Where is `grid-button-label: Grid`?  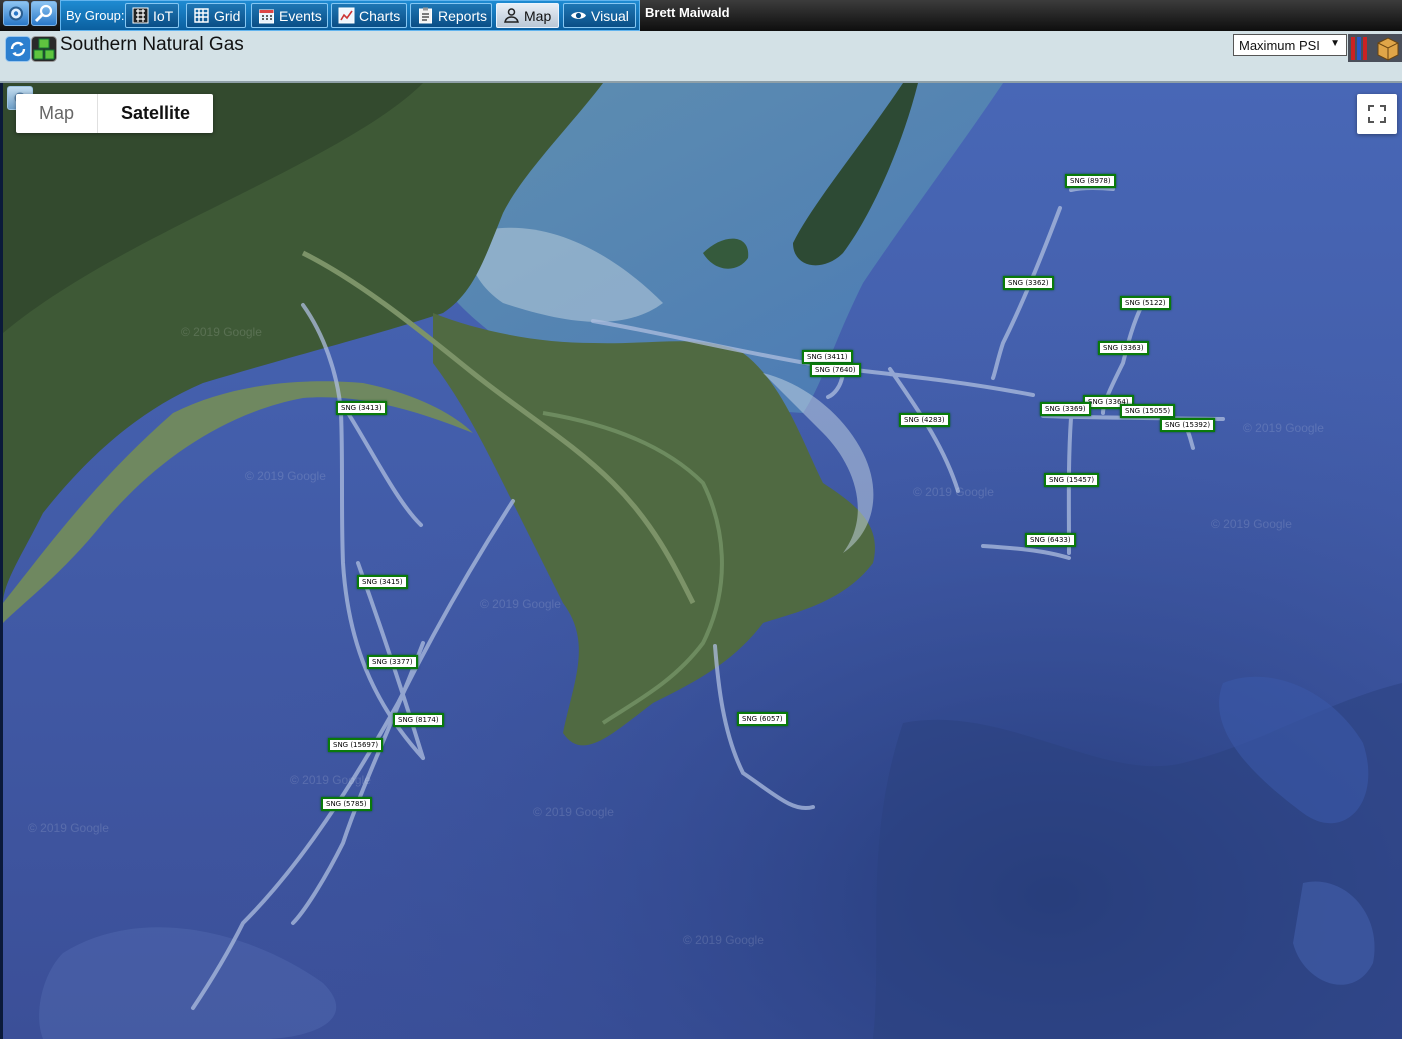 grid-button-label: Grid is located at coordinates (227, 15).